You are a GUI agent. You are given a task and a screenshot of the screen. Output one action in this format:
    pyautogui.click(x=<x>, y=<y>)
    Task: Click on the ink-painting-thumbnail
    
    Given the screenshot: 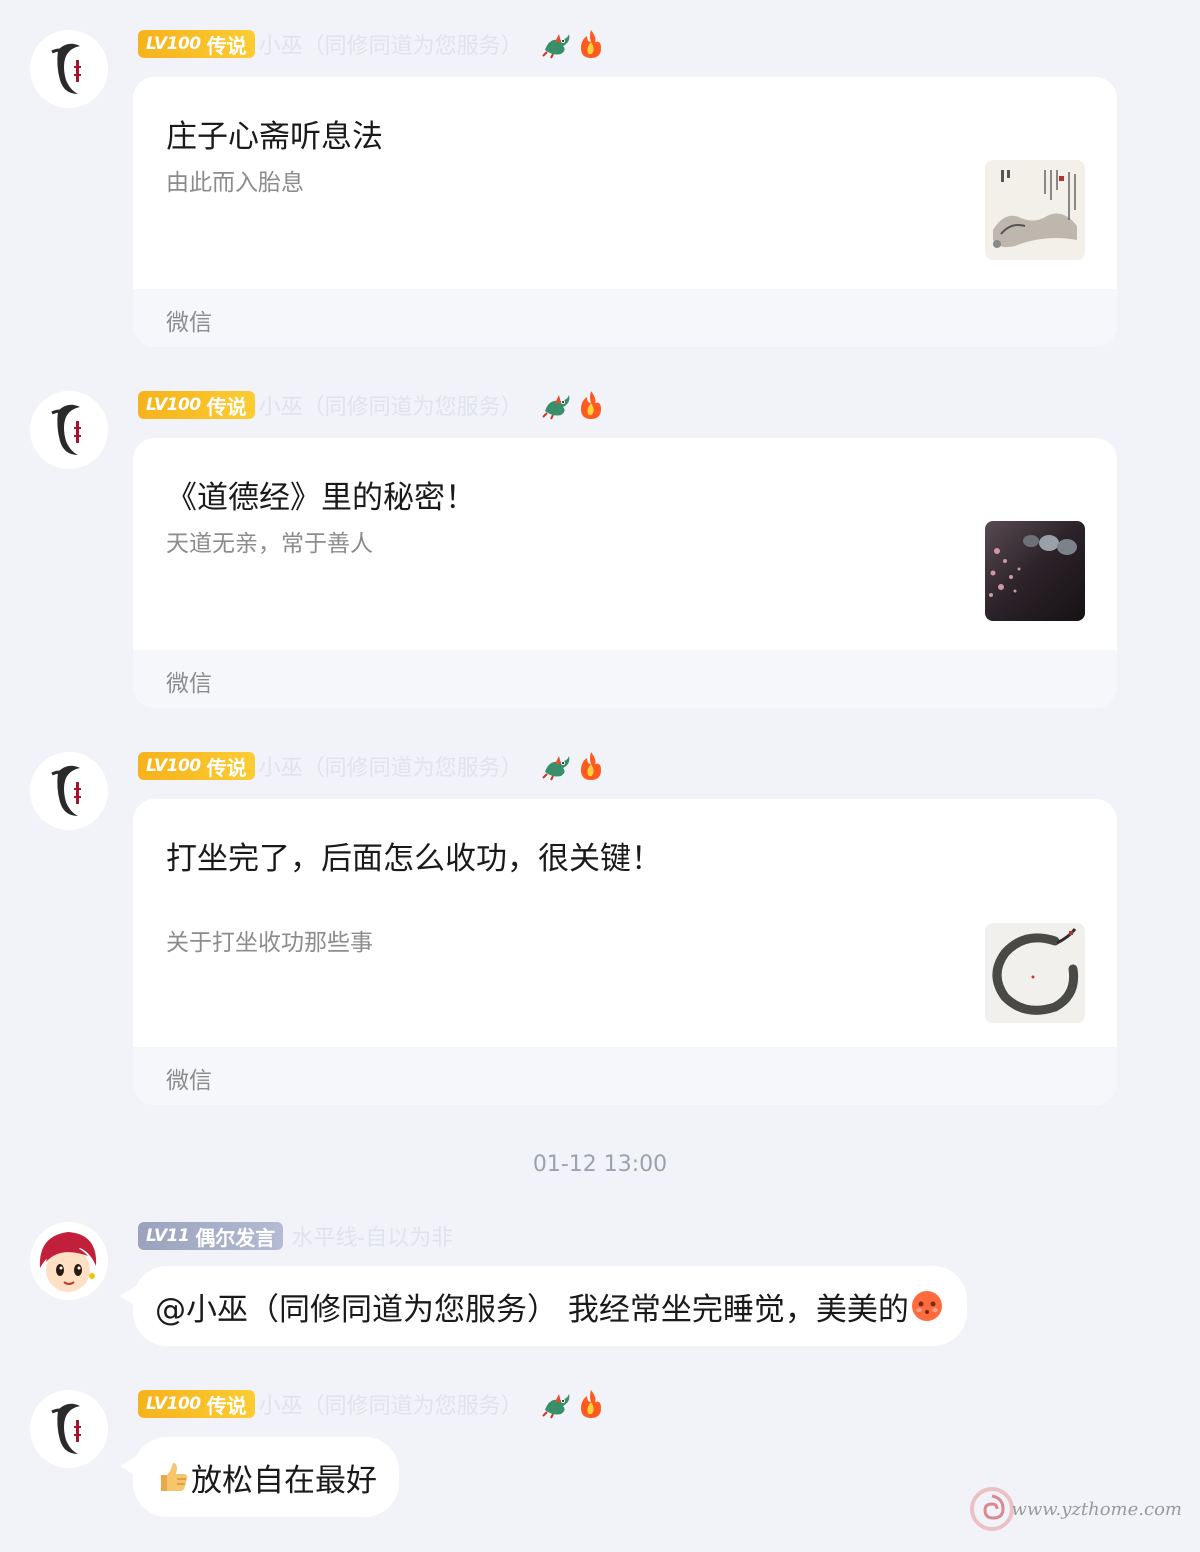 What is the action you would take?
    pyautogui.click(x=1035, y=210)
    